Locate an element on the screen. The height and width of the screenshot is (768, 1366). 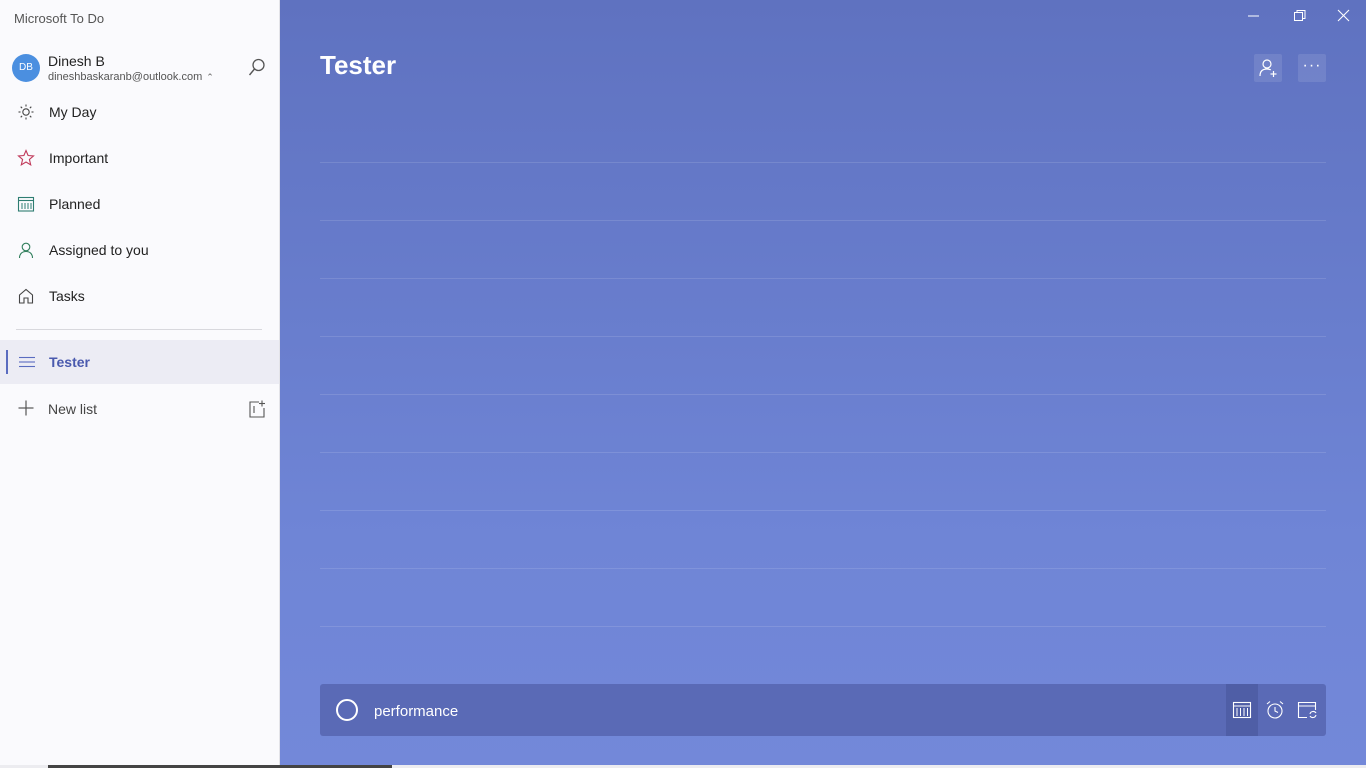
due-date-button is located at coordinates (1242, 710).